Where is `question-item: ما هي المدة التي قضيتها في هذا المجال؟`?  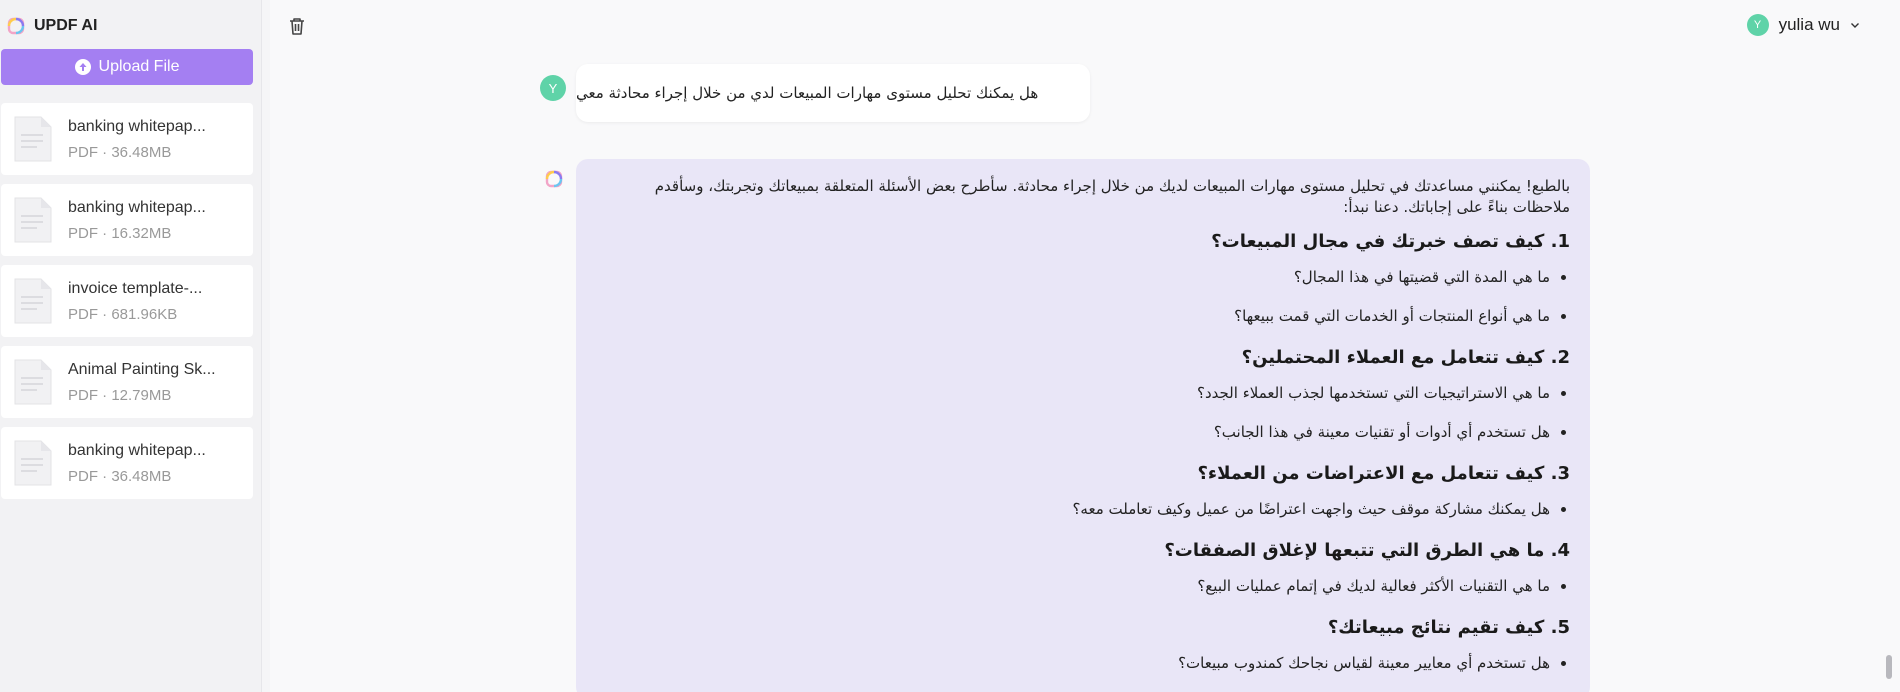 question-item: ما هي المدة التي قضيتها في هذا المجال؟ is located at coordinates (1100, 277).